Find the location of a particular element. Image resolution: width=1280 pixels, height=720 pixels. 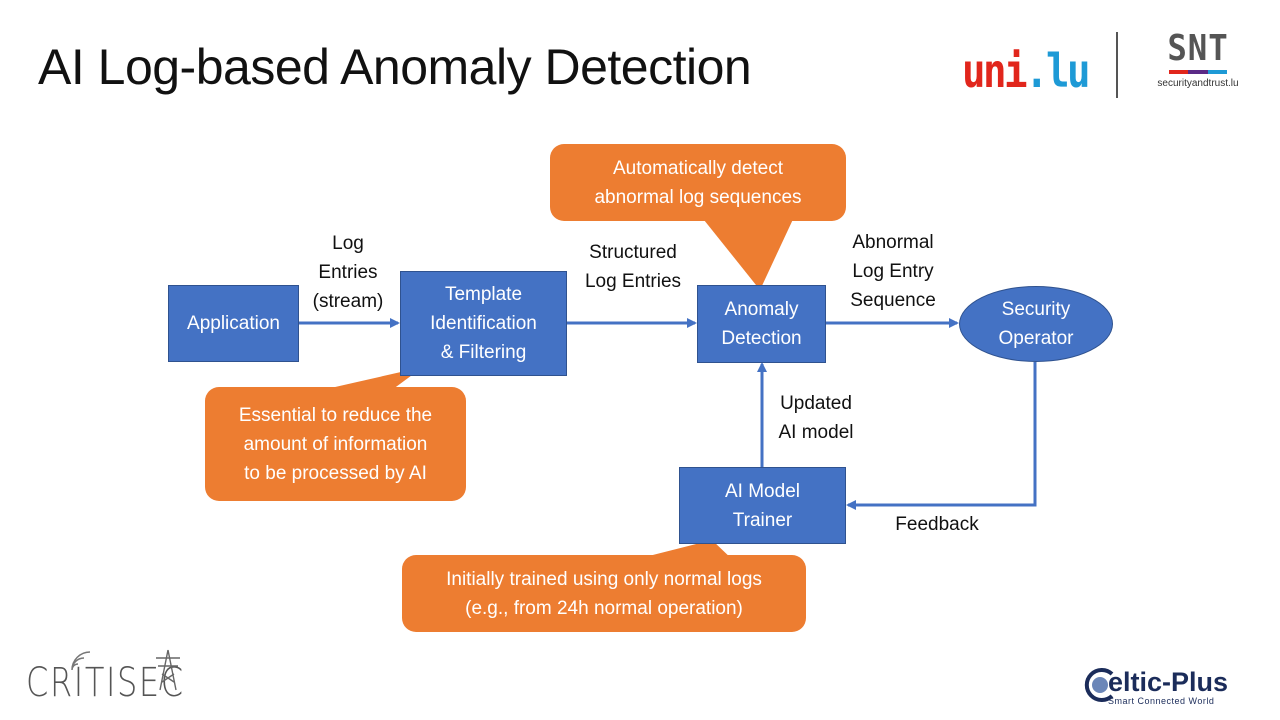

edge-label-abnormal: Abnormal Log Entry Sequence is located at coordinates (893, 271).